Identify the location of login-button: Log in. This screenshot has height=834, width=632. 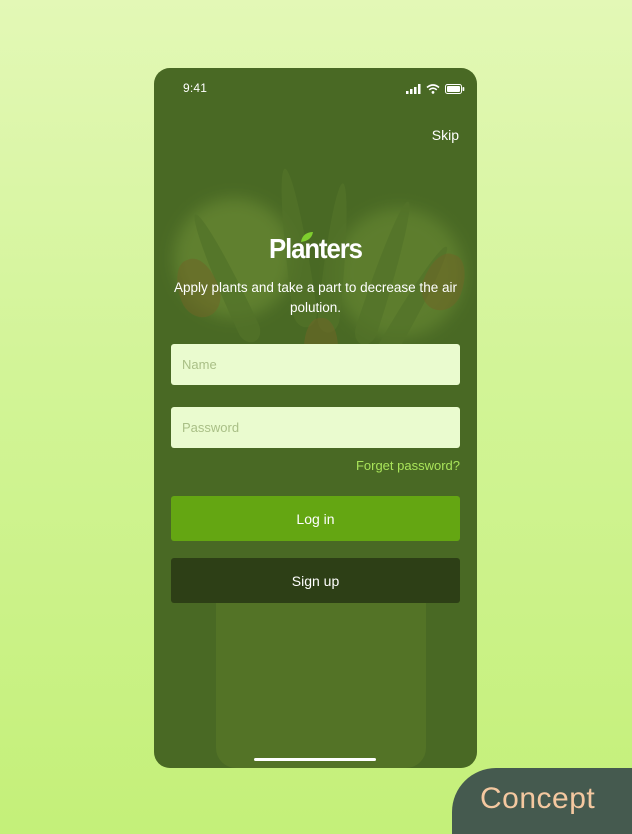
(315, 518).